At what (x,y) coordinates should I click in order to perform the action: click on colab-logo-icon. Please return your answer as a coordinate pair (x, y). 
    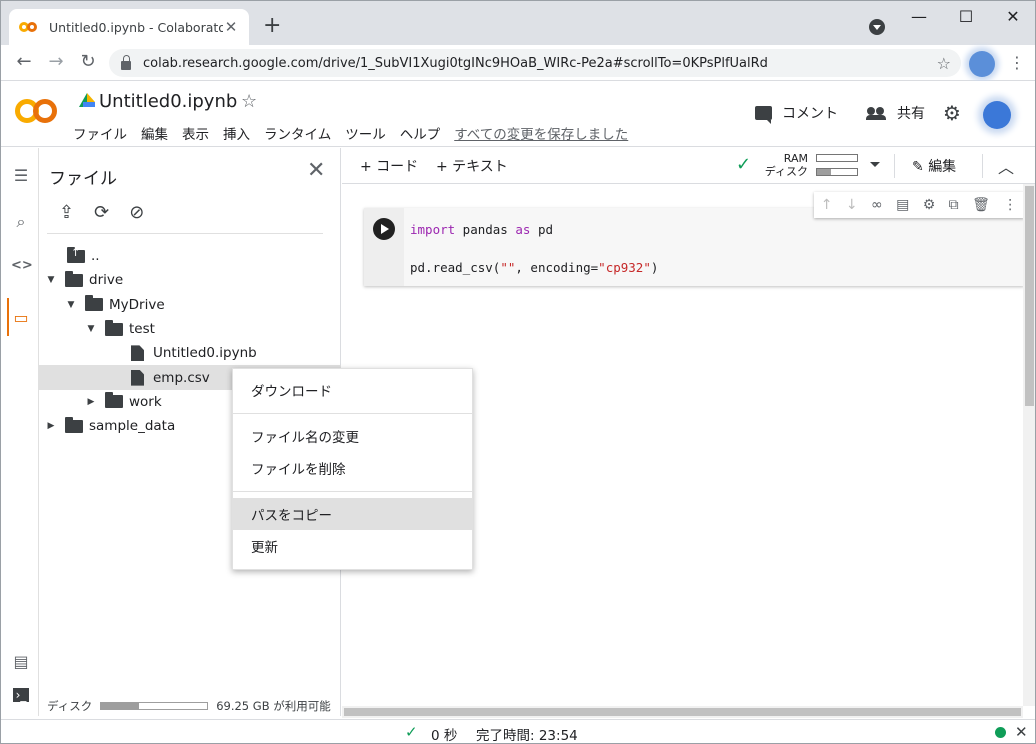
    Looking at the image, I should click on (37, 111).